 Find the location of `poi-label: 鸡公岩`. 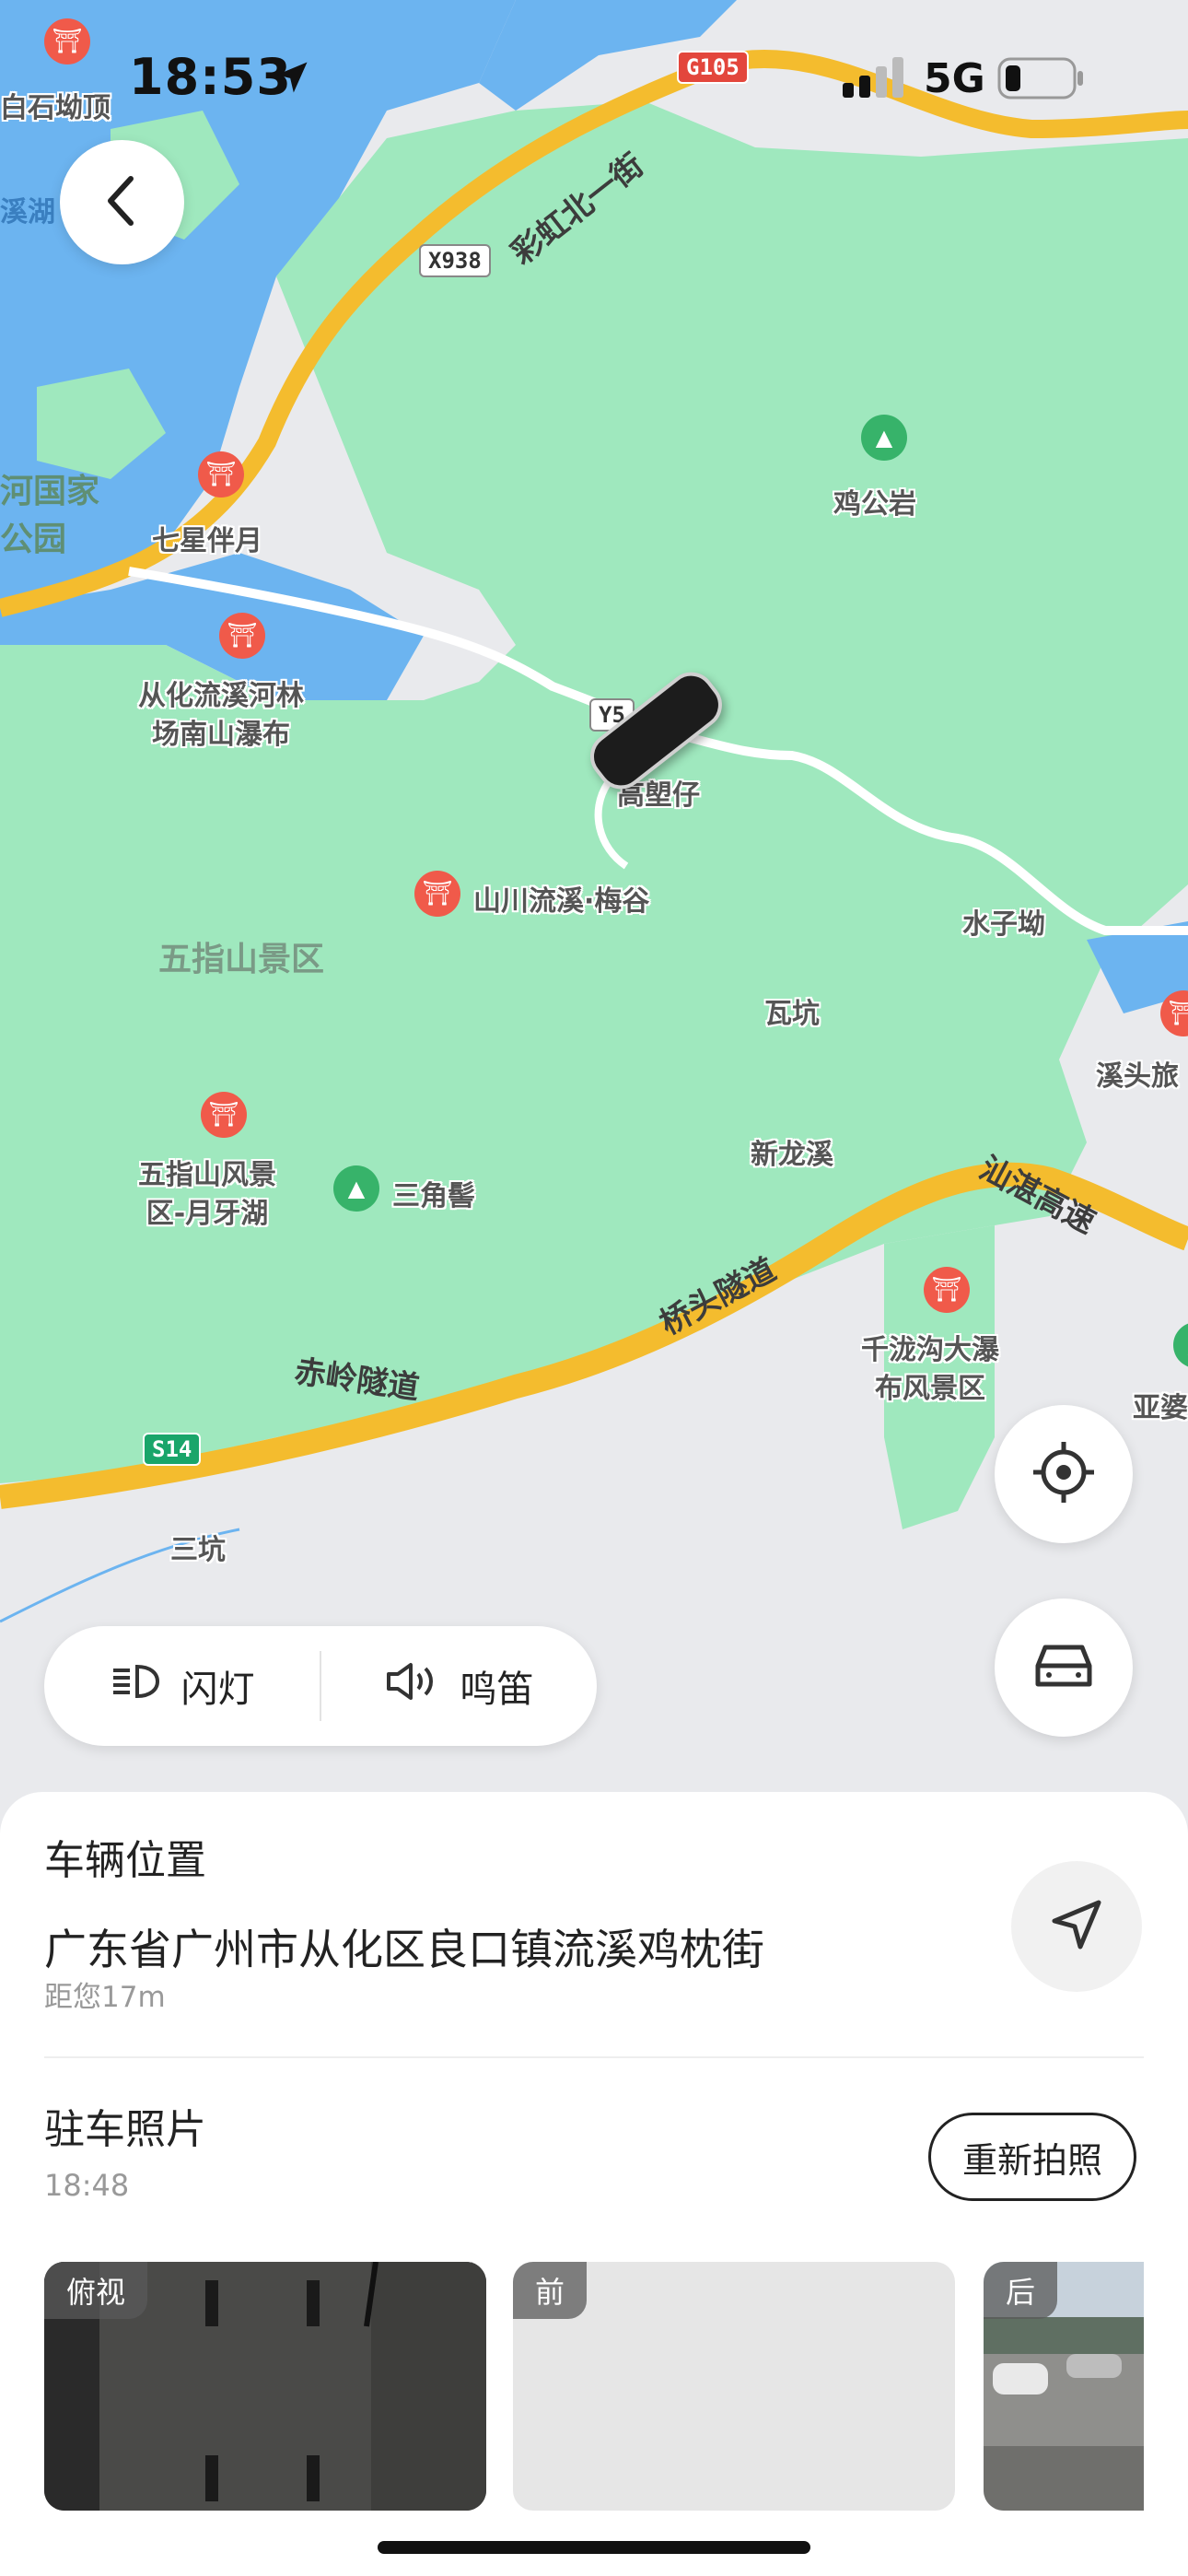

poi-label: 鸡公岩 is located at coordinates (874, 504).